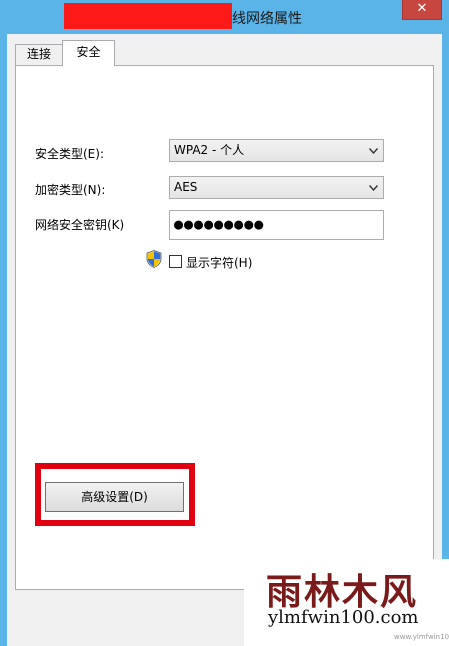 The height and width of the screenshot is (646, 449). Describe the element at coordinates (276, 225) in the screenshot. I see `network-key-input: ●●●●●●●●●` at that location.